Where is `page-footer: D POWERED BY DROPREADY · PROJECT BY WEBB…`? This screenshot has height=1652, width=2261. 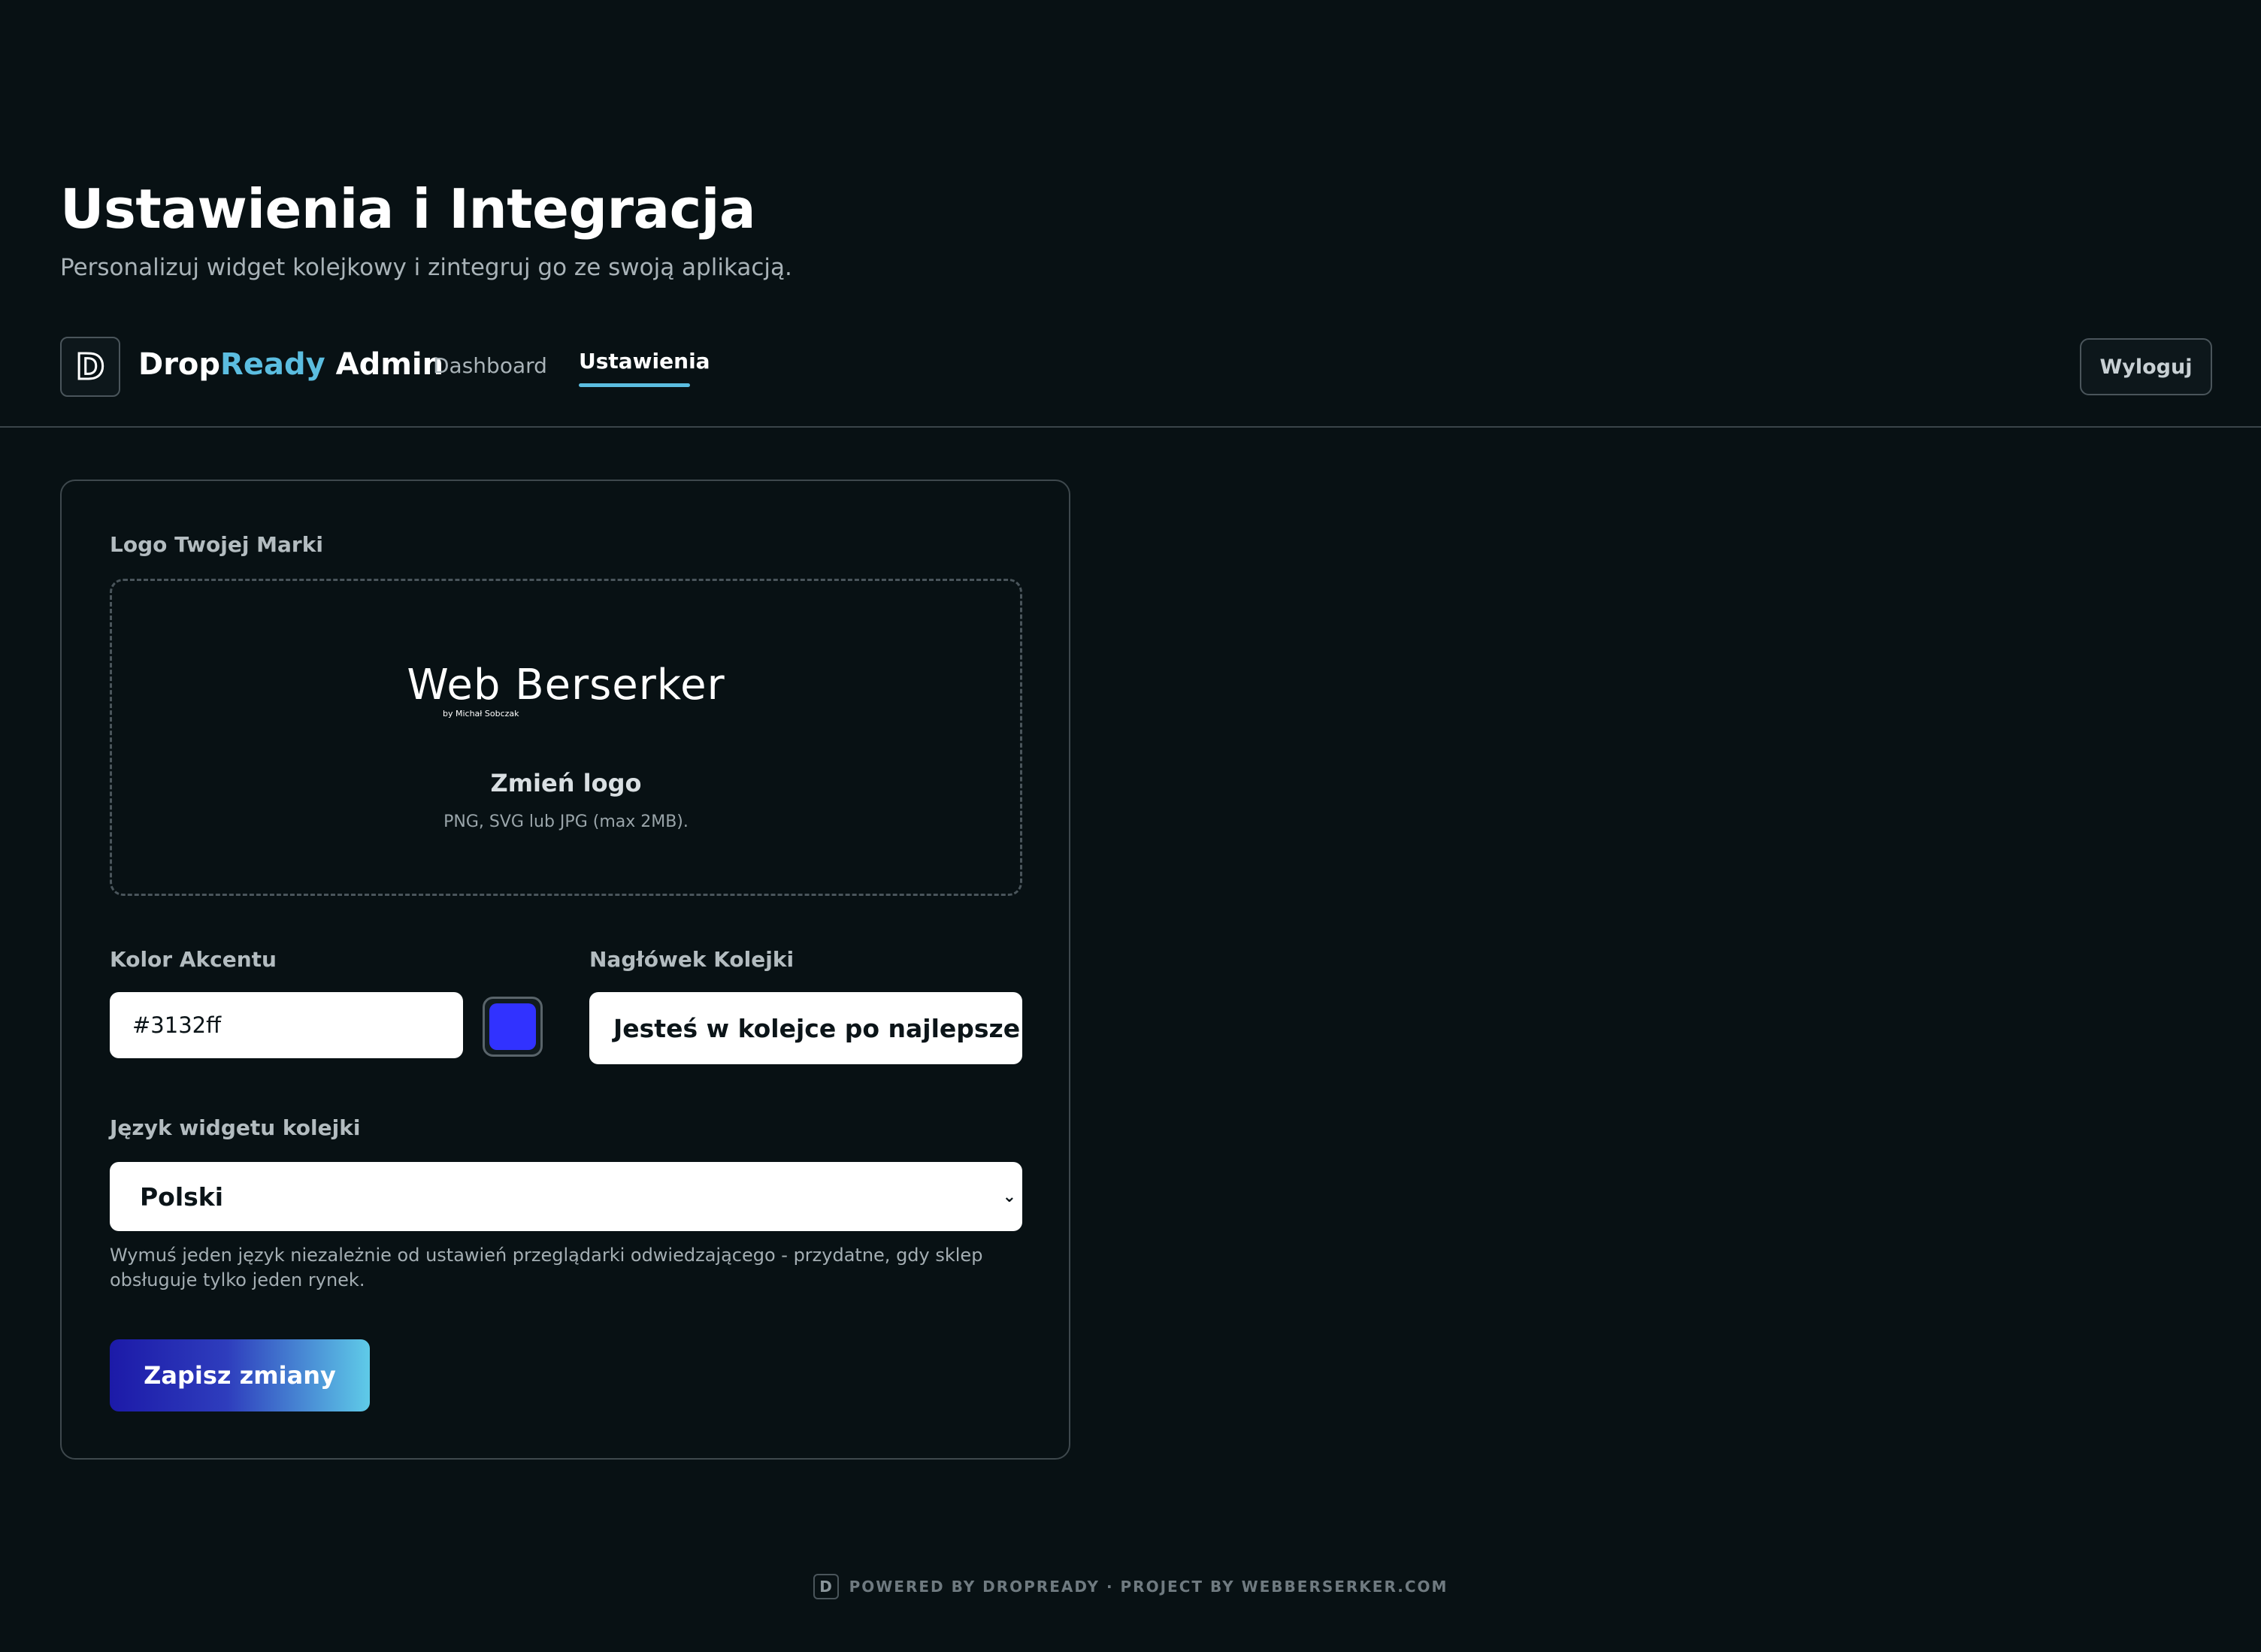 page-footer: D POWERED BY DROPREADY · PROJECT BY WEBB… is located at coordinates (1130, 1586).